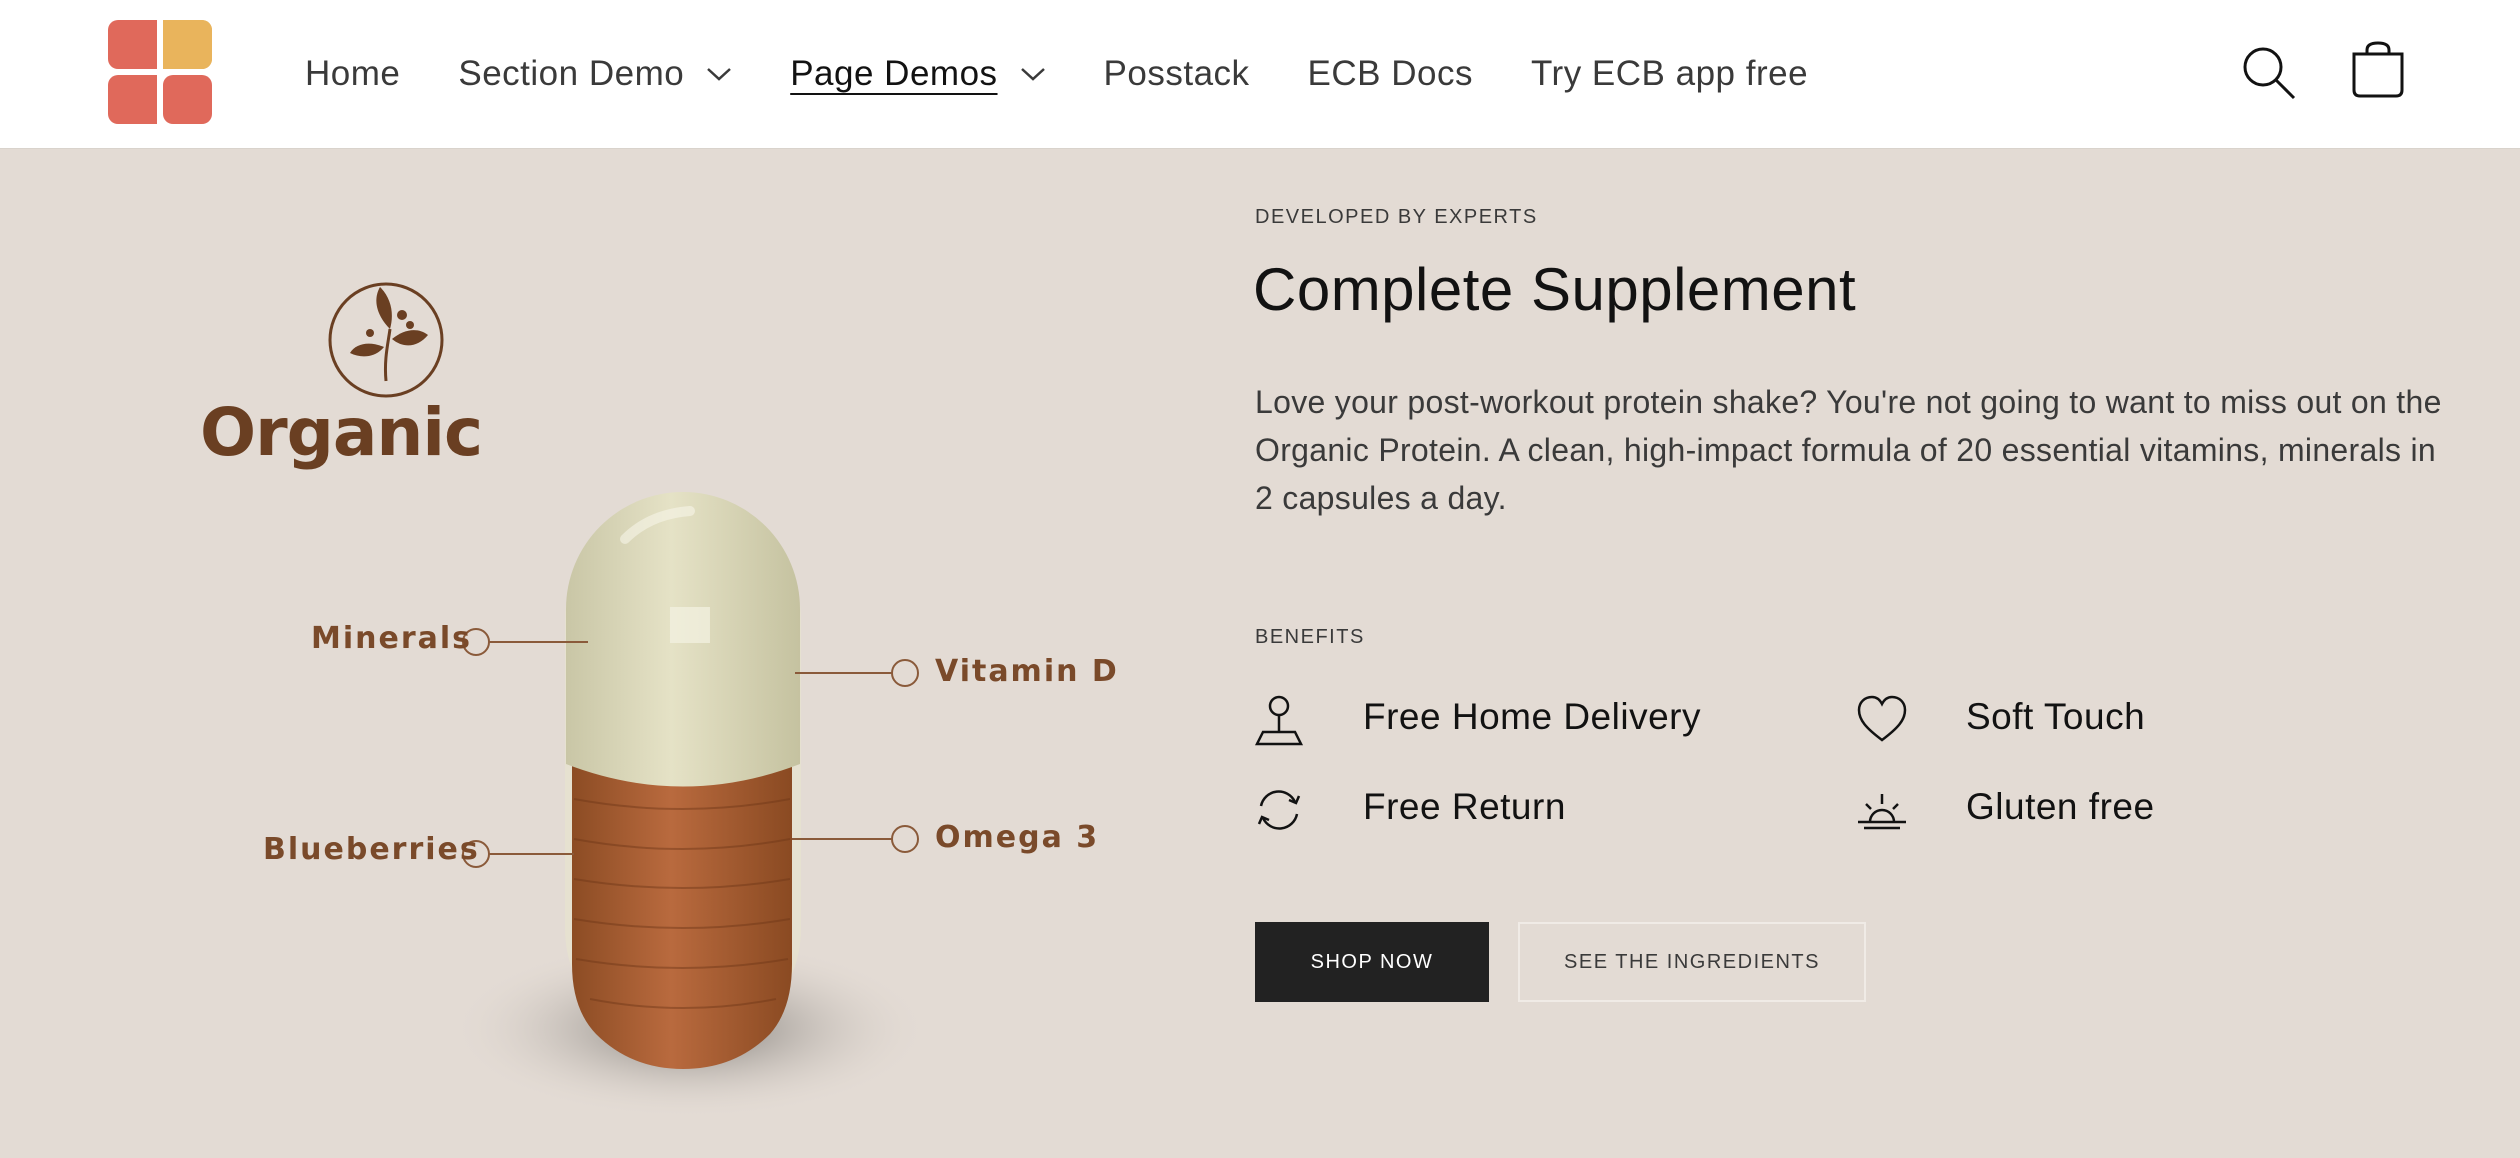 The image size is (2520, 1158). I want to click on page-title: Complete Supplement, so click(1555, 289).